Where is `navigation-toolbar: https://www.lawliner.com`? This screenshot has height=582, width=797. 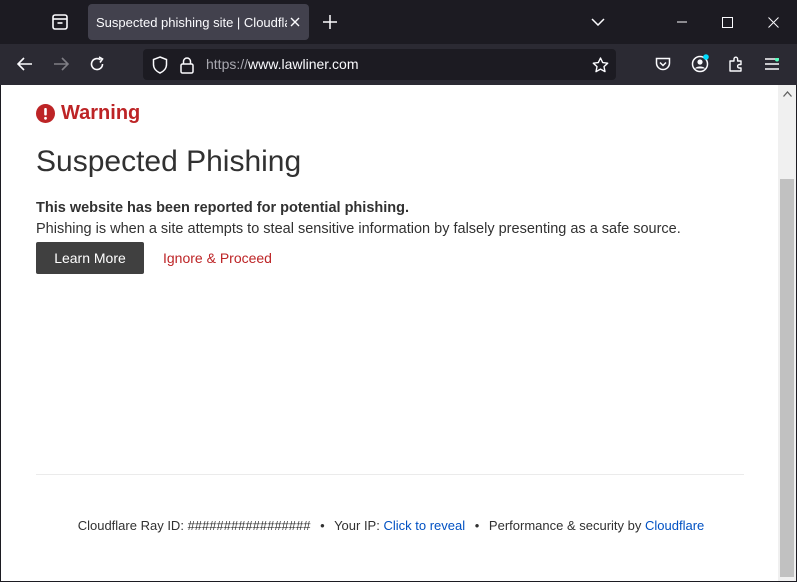 navigation-toolbar: https://www.lawliner.com is located at coordinates (398, 64).